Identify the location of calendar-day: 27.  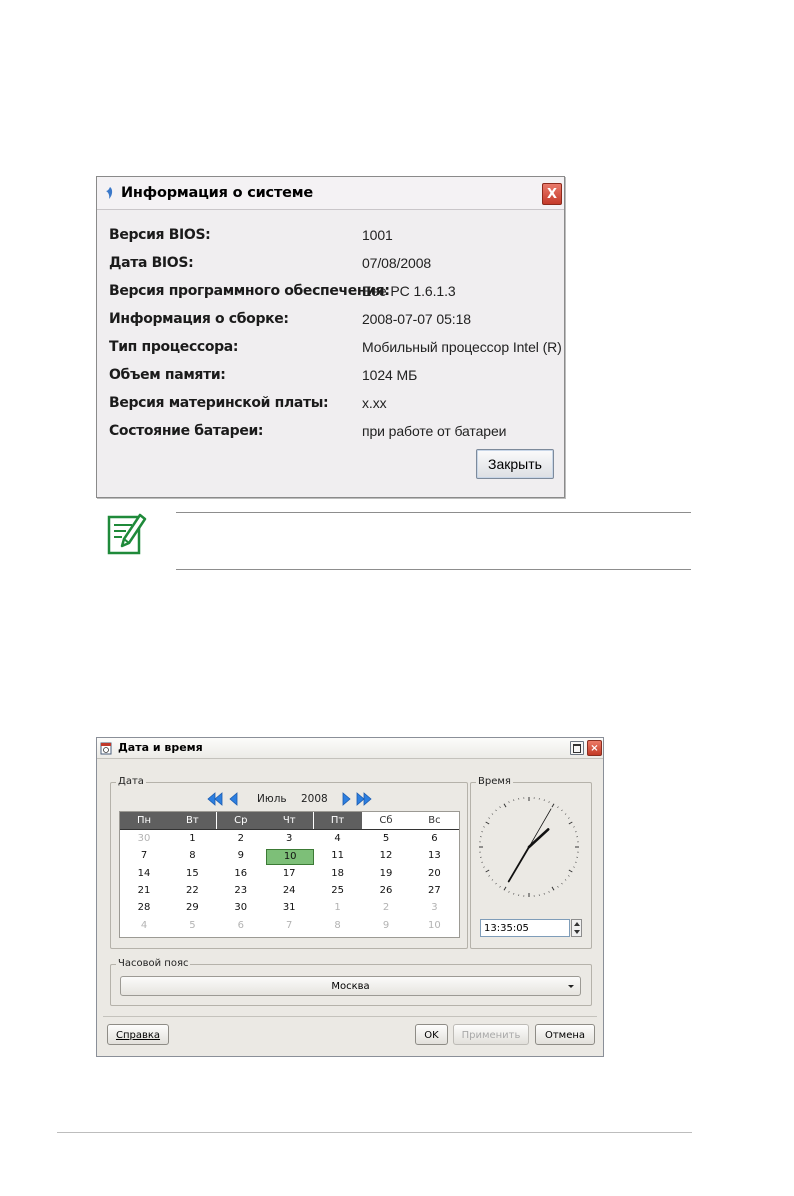
(434, 891).